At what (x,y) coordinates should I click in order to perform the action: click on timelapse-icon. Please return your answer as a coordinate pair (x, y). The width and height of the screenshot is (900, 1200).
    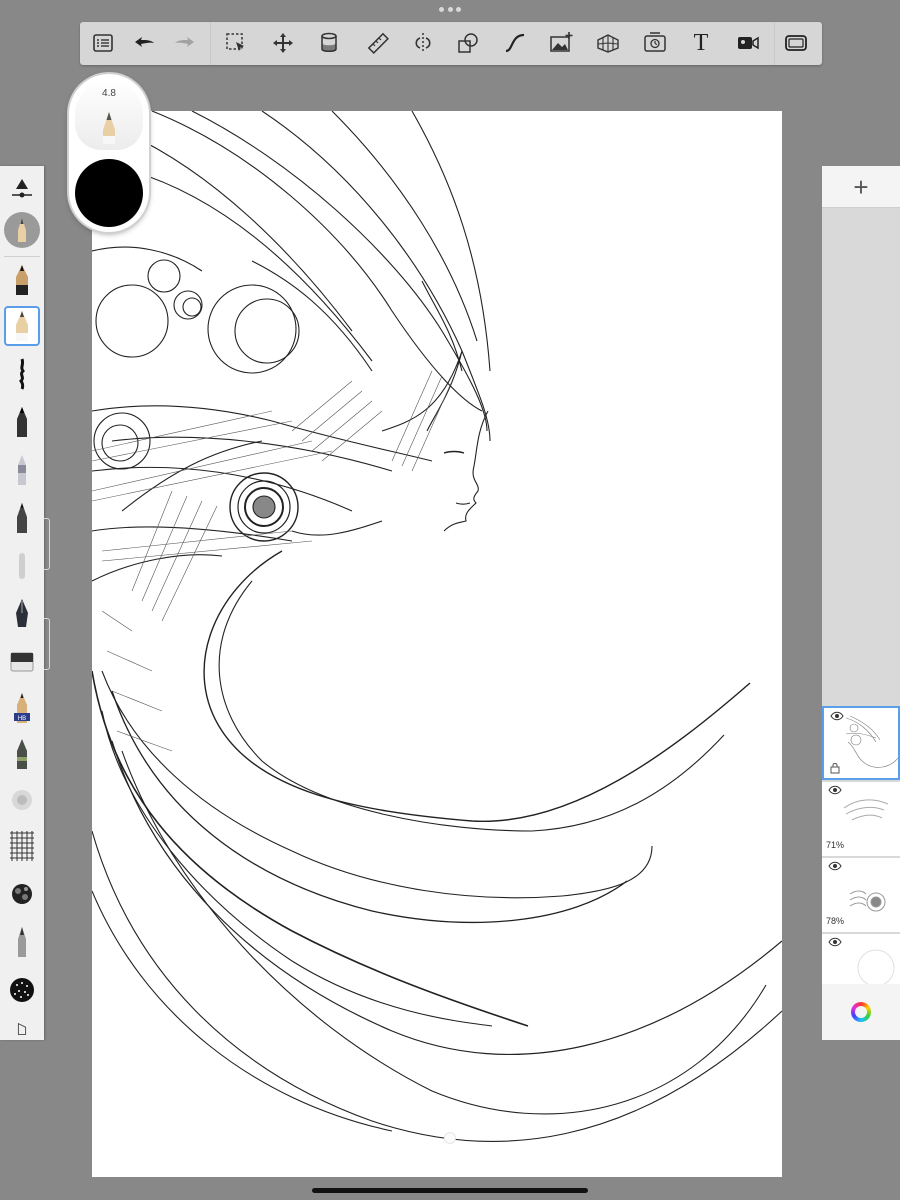
    Looking at the image, I should click on (655, 42).